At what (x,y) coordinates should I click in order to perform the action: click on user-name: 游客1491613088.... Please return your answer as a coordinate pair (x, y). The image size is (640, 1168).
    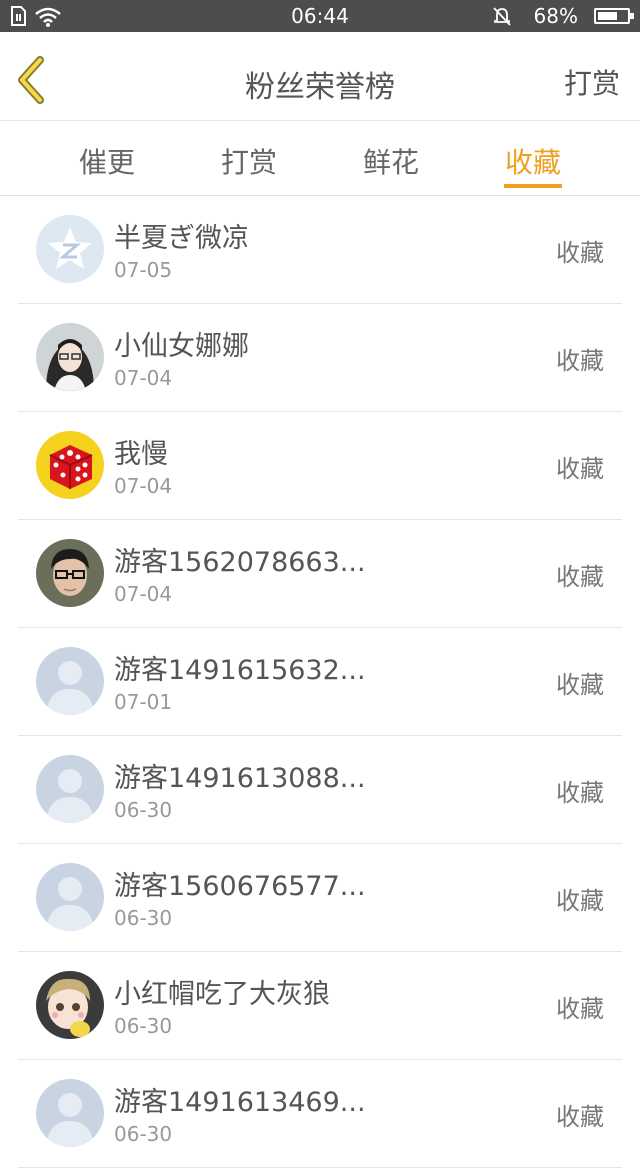
    Looking at the image, I should click on (240, 778).